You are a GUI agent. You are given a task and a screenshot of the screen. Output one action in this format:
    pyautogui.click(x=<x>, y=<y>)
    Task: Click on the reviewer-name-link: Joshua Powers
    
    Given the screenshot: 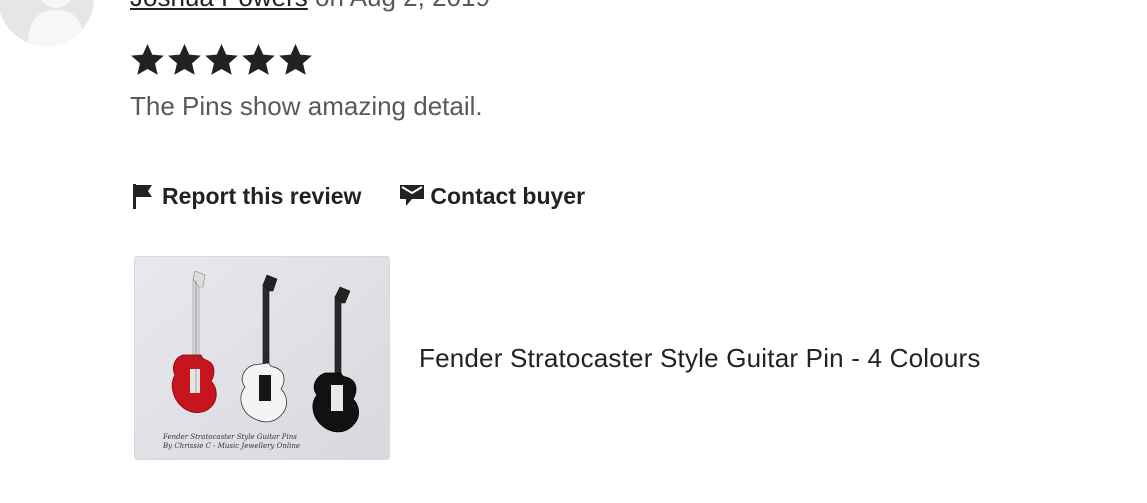 What is the action you would take?
    pyautogui.click(x=219, y=6)
    